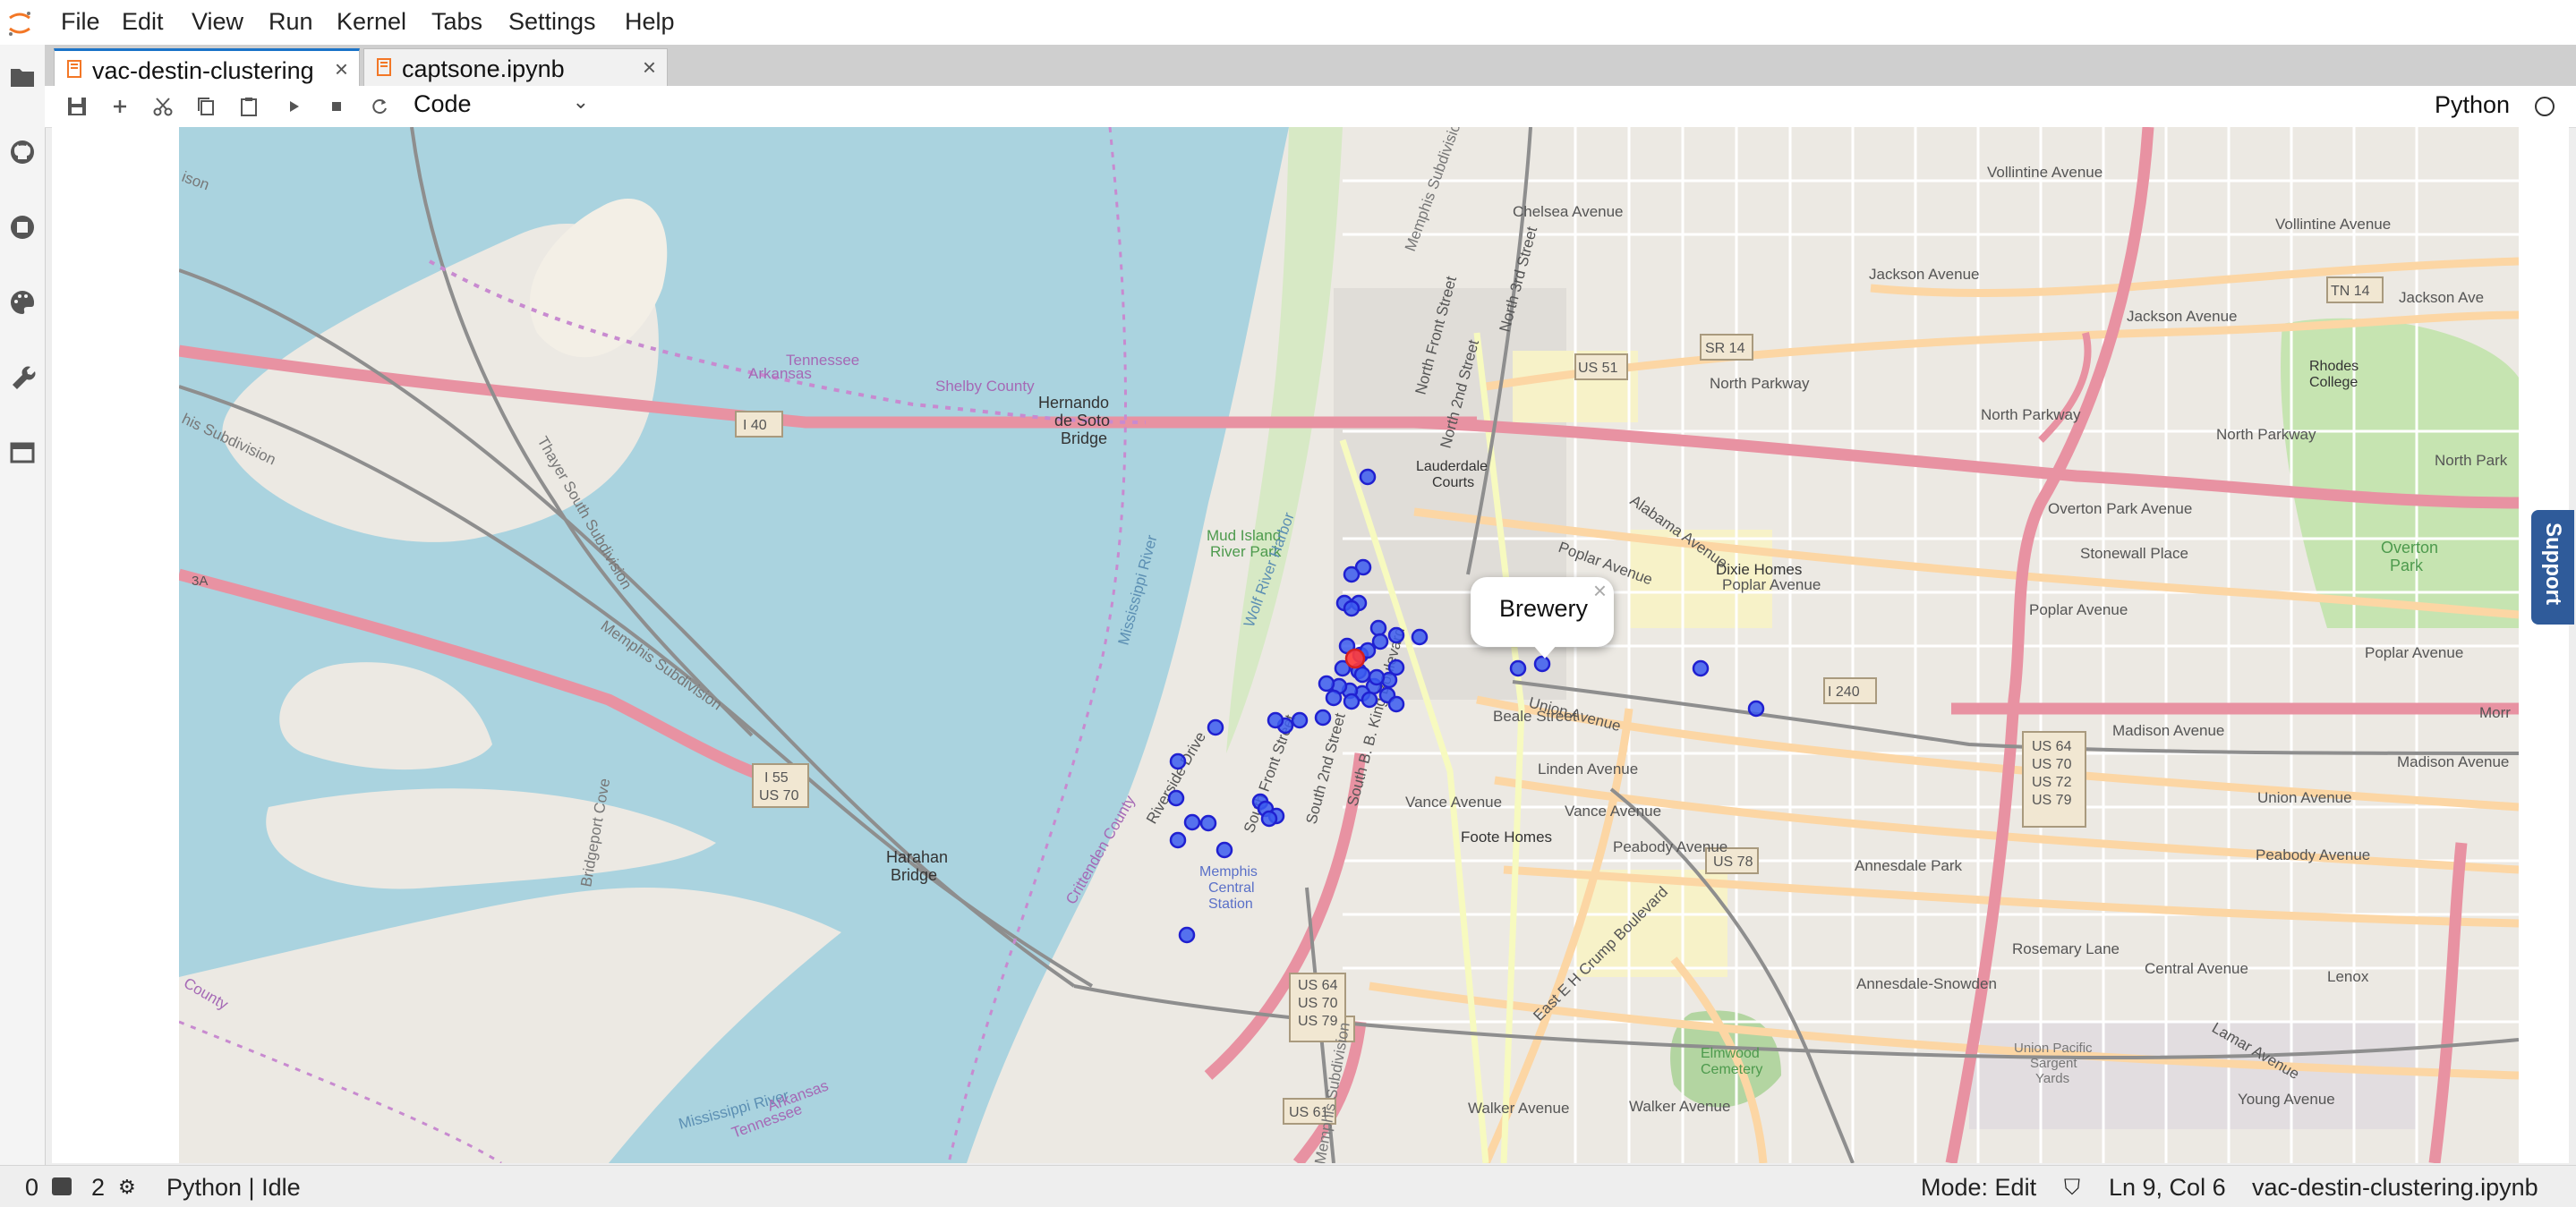 This screenshot has width=2576, height=1207. What do you see at coordinates (456, 22) in the screenshot?
I see `menu-tabs: Tabs` at bounding box center [456, 22].